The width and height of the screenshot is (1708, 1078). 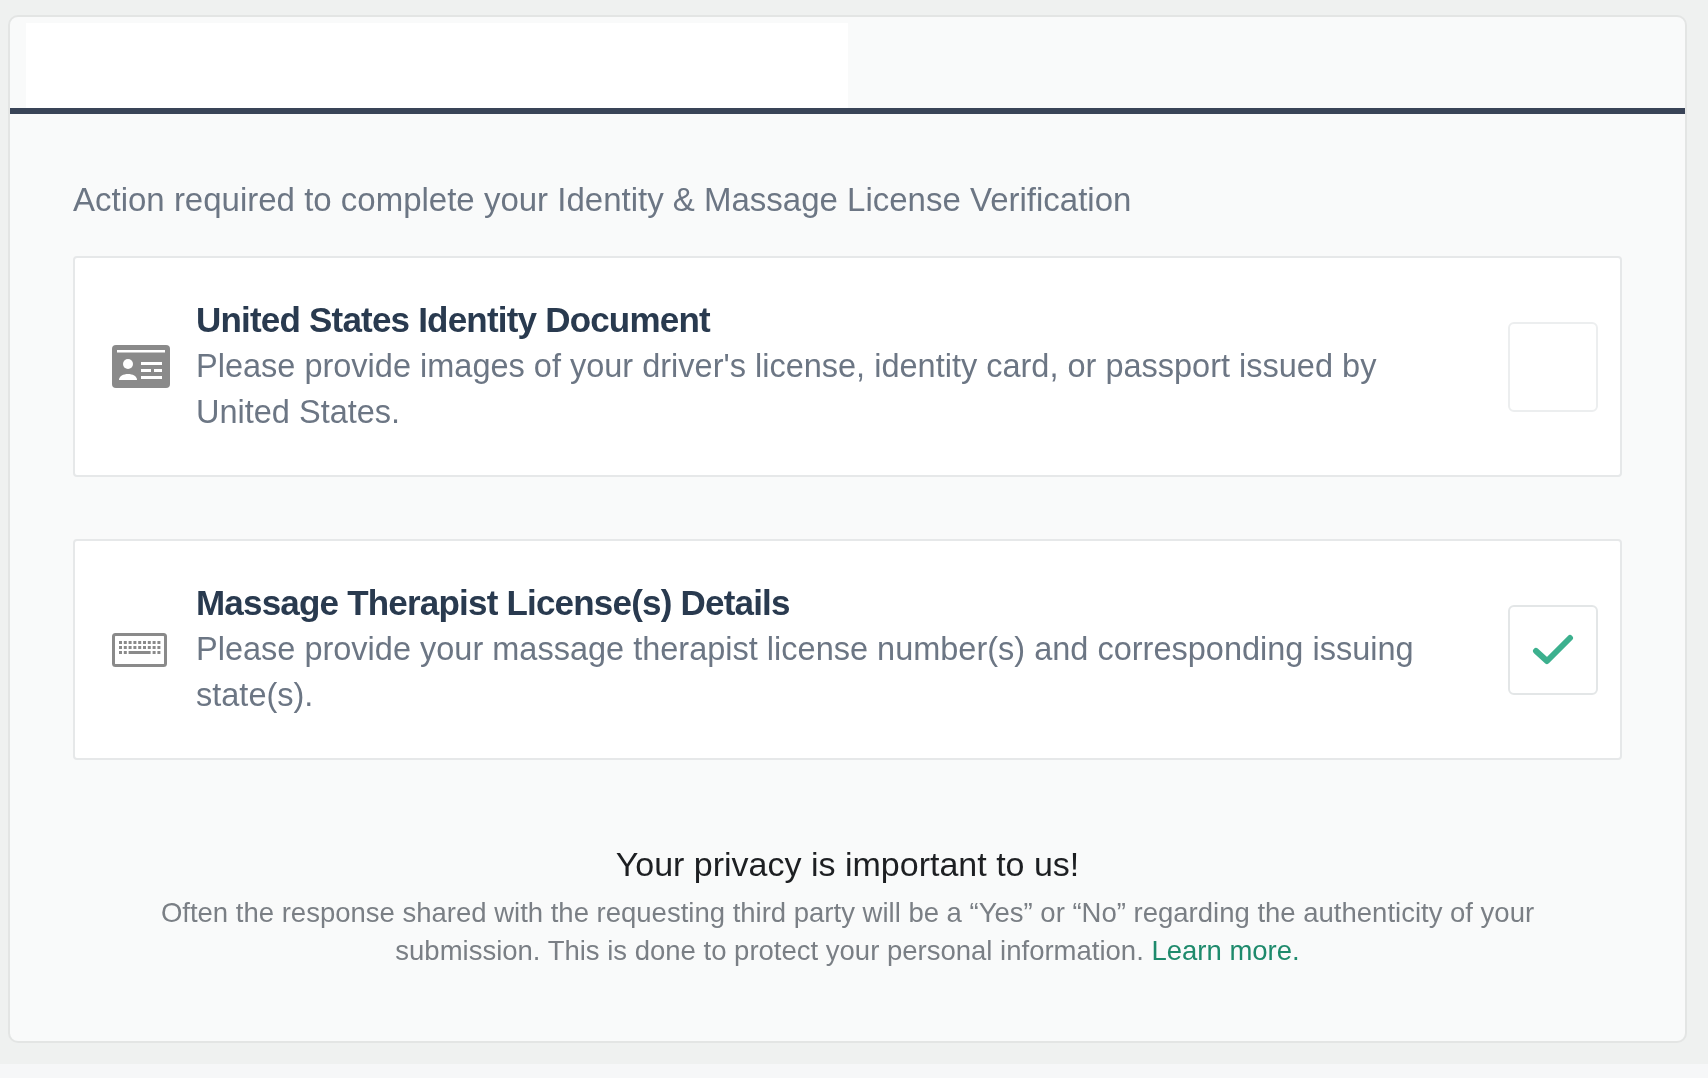 I want to click on checkbox, so click(x=1553, y=649).